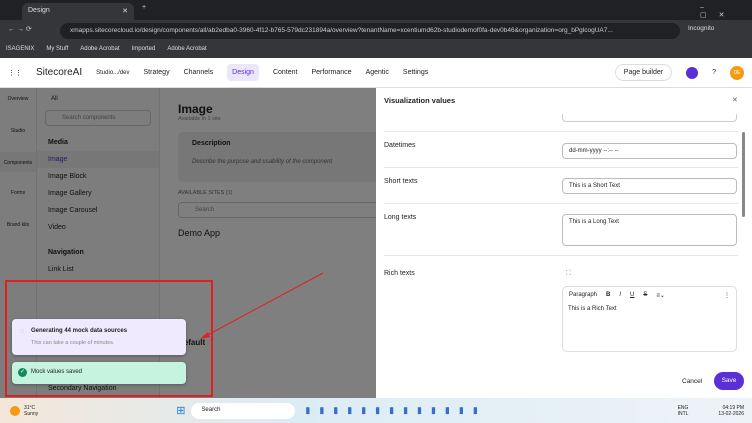  I want to click on bold-icon: B, so click(608, 295).